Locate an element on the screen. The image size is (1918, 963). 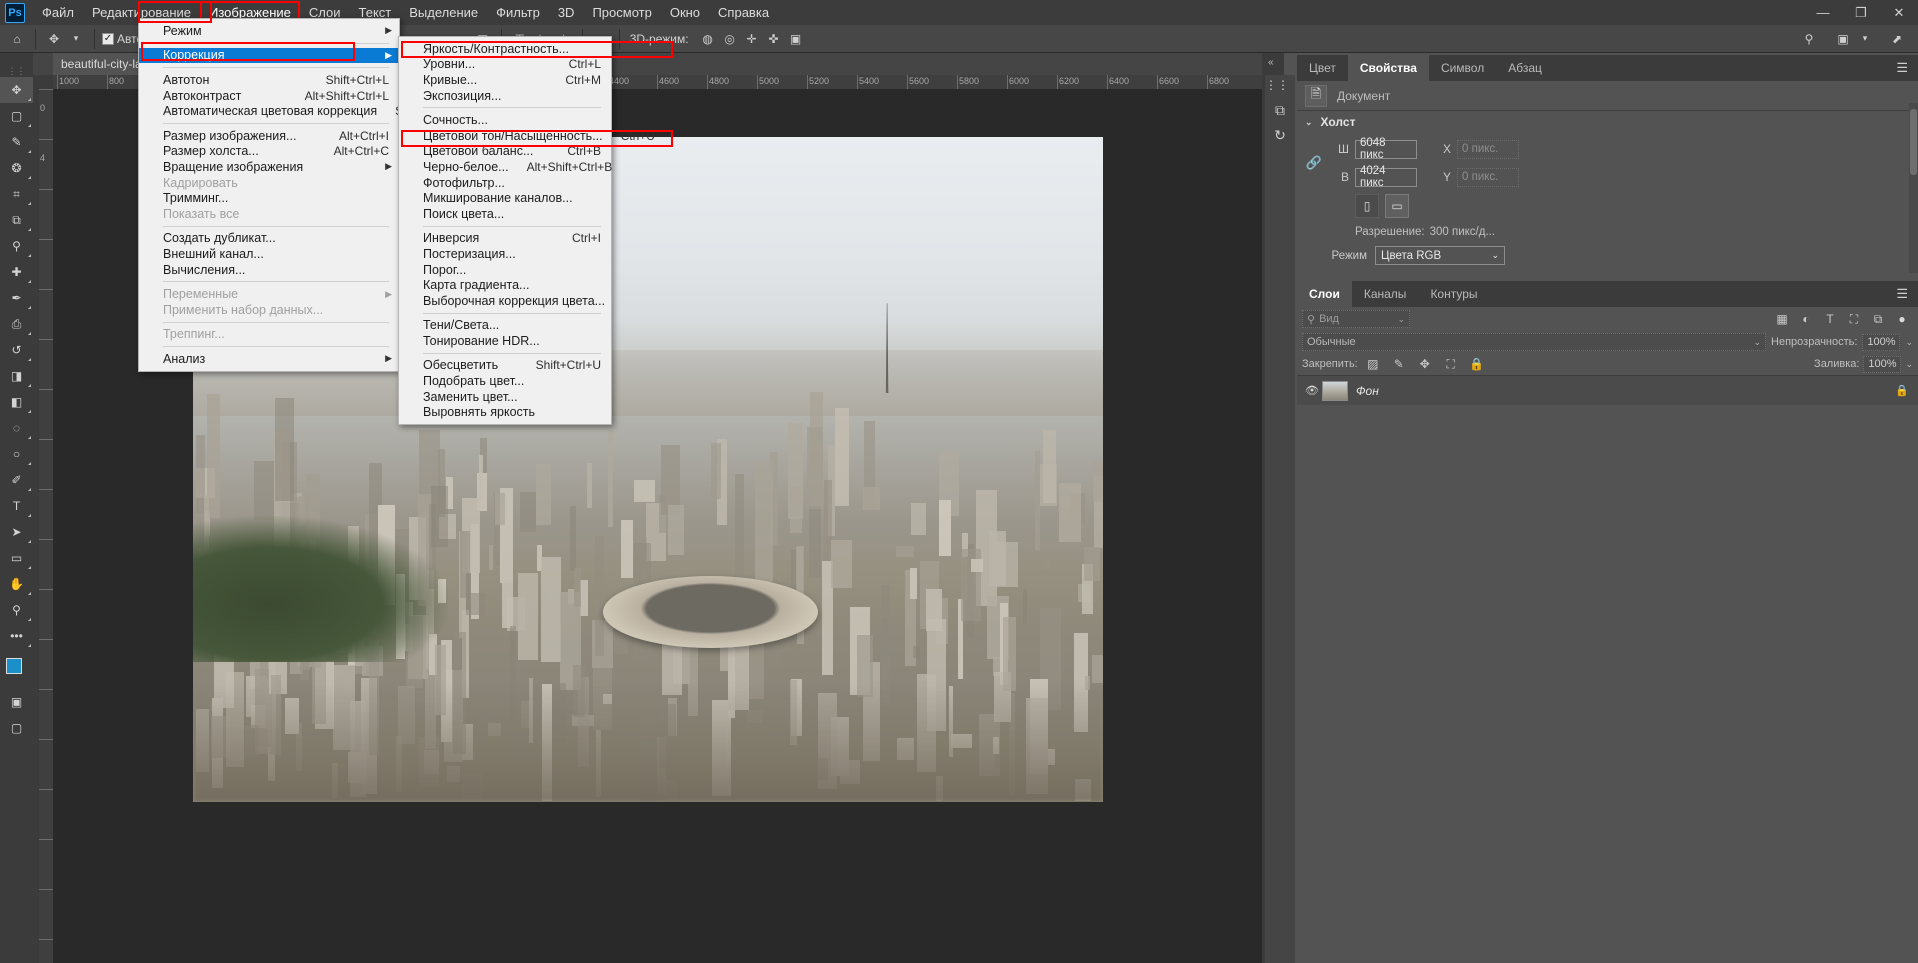
menu-item: Обесцветить Shift+Ctrl+U is located at coordinates (505, 366).